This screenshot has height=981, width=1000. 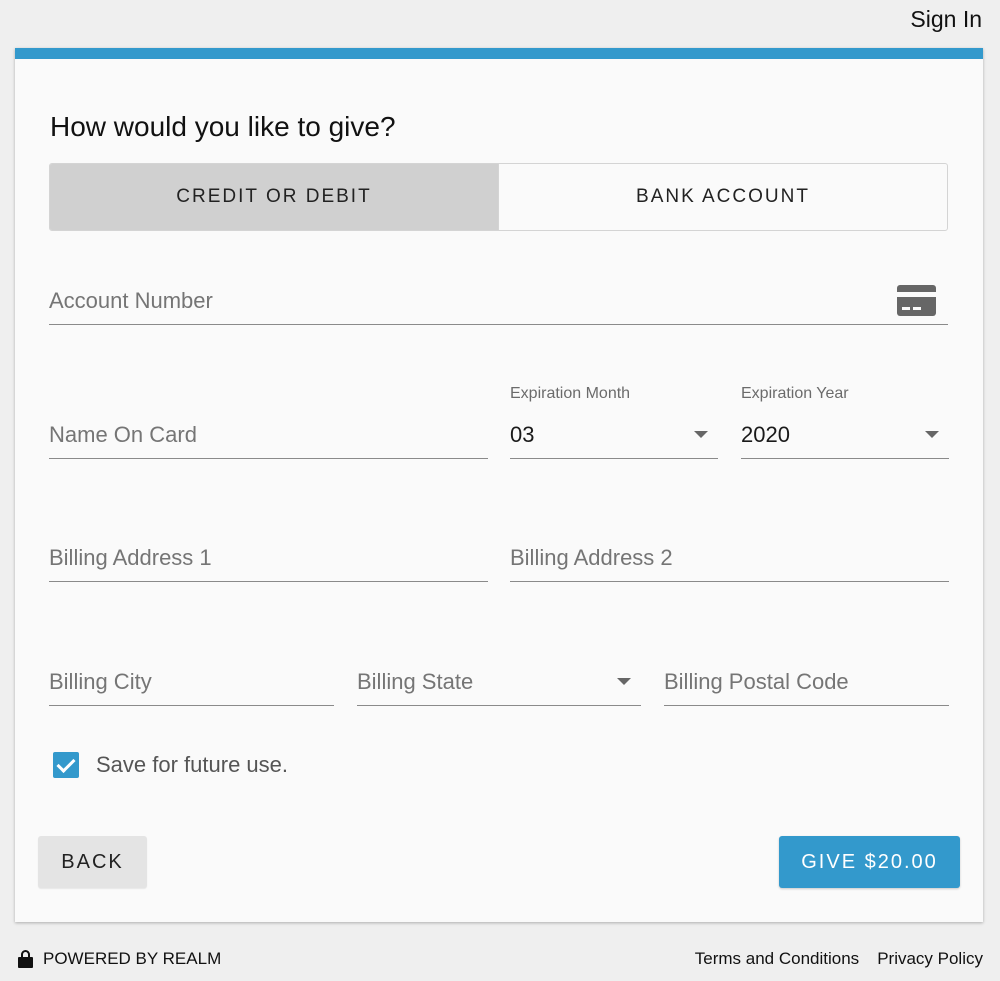 I want to click on name-on-card-field: Name On Card, so click(x=268, y=436).